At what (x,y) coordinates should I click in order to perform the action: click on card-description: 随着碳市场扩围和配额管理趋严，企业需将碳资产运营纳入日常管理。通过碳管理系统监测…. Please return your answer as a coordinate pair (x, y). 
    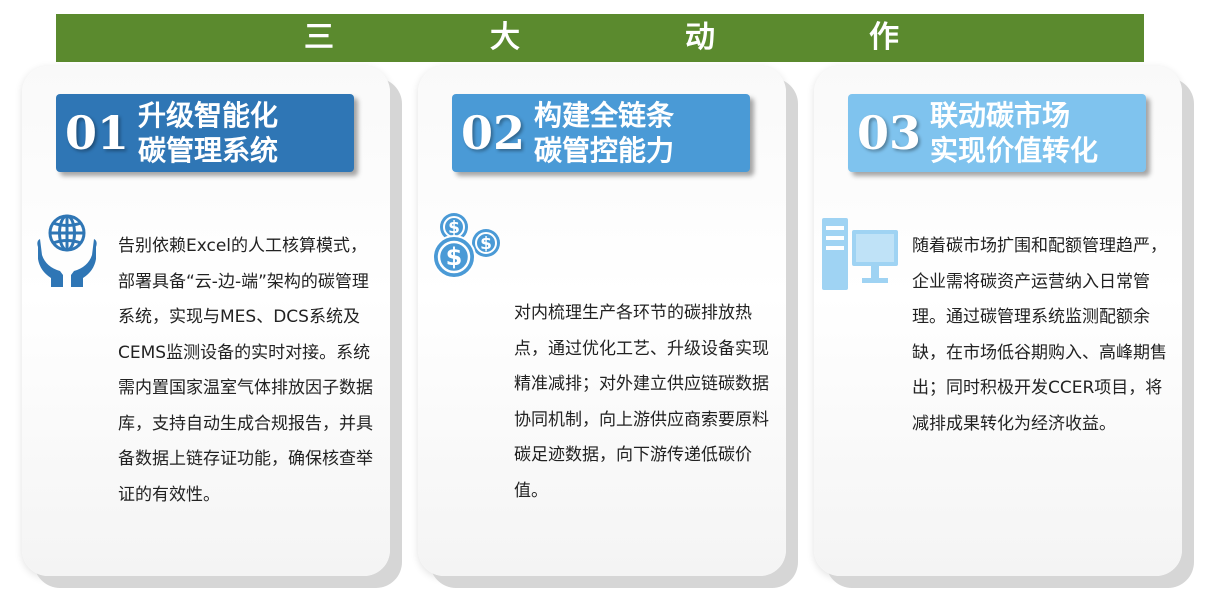
    Looking at the image, I should click on (1039, 335).